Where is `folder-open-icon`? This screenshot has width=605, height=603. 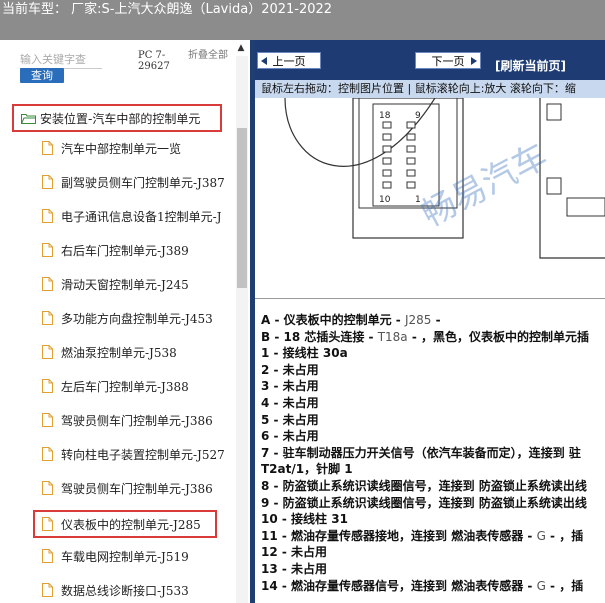
folder-open-icon is located at coordinates (28, 119).